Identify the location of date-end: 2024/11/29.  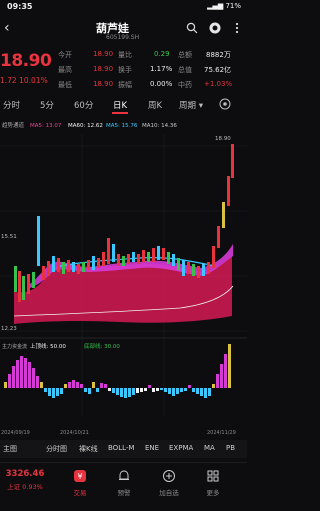
(221, 433).